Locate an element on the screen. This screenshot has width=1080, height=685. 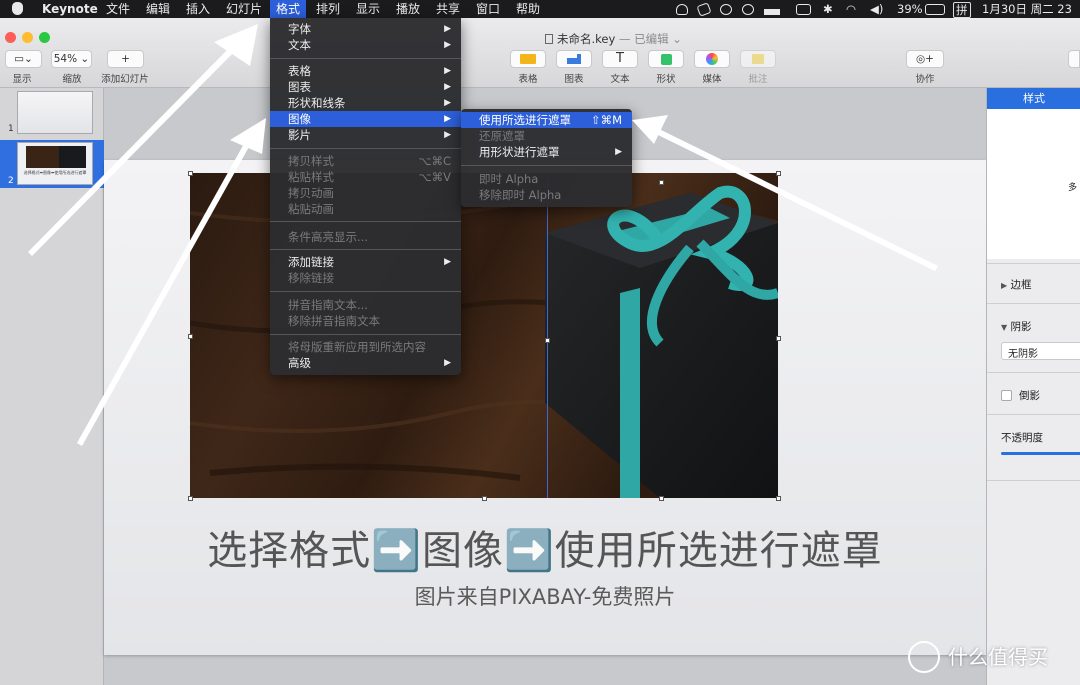
menu-item-advanced: 高级 ▶ is located at coordinates (365, 363).